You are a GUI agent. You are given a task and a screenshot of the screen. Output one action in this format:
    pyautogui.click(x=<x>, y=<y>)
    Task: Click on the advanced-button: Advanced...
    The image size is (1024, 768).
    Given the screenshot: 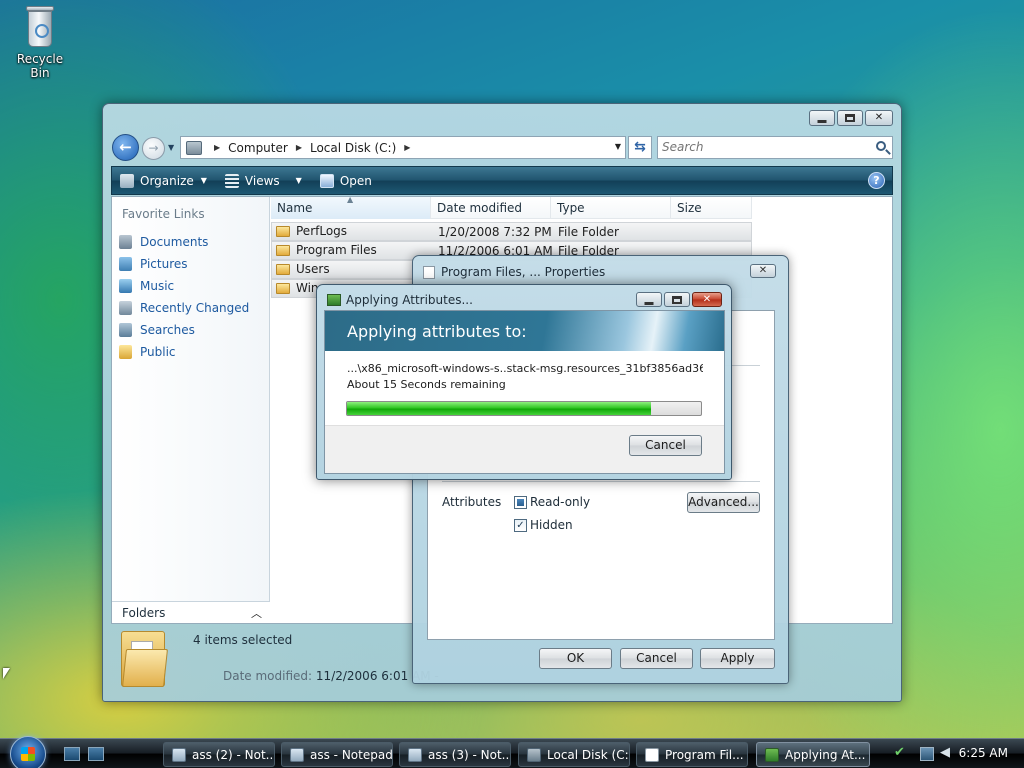 What is the action you would take?
    pyautogui.click(x=723, y=502)
    